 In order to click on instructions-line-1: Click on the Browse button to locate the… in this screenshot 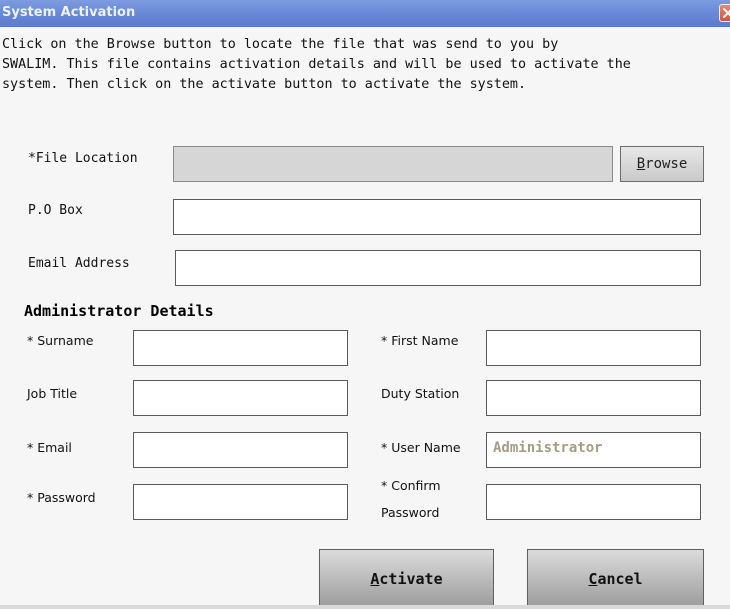, I will do `click(280, 44)`.